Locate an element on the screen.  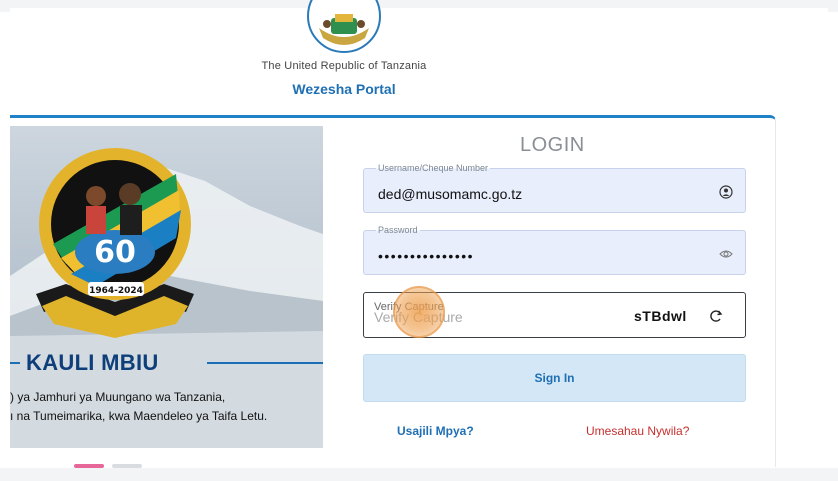
anniversary-badge-logo: 60 1964-2024 is located at coordinates (115, 243).